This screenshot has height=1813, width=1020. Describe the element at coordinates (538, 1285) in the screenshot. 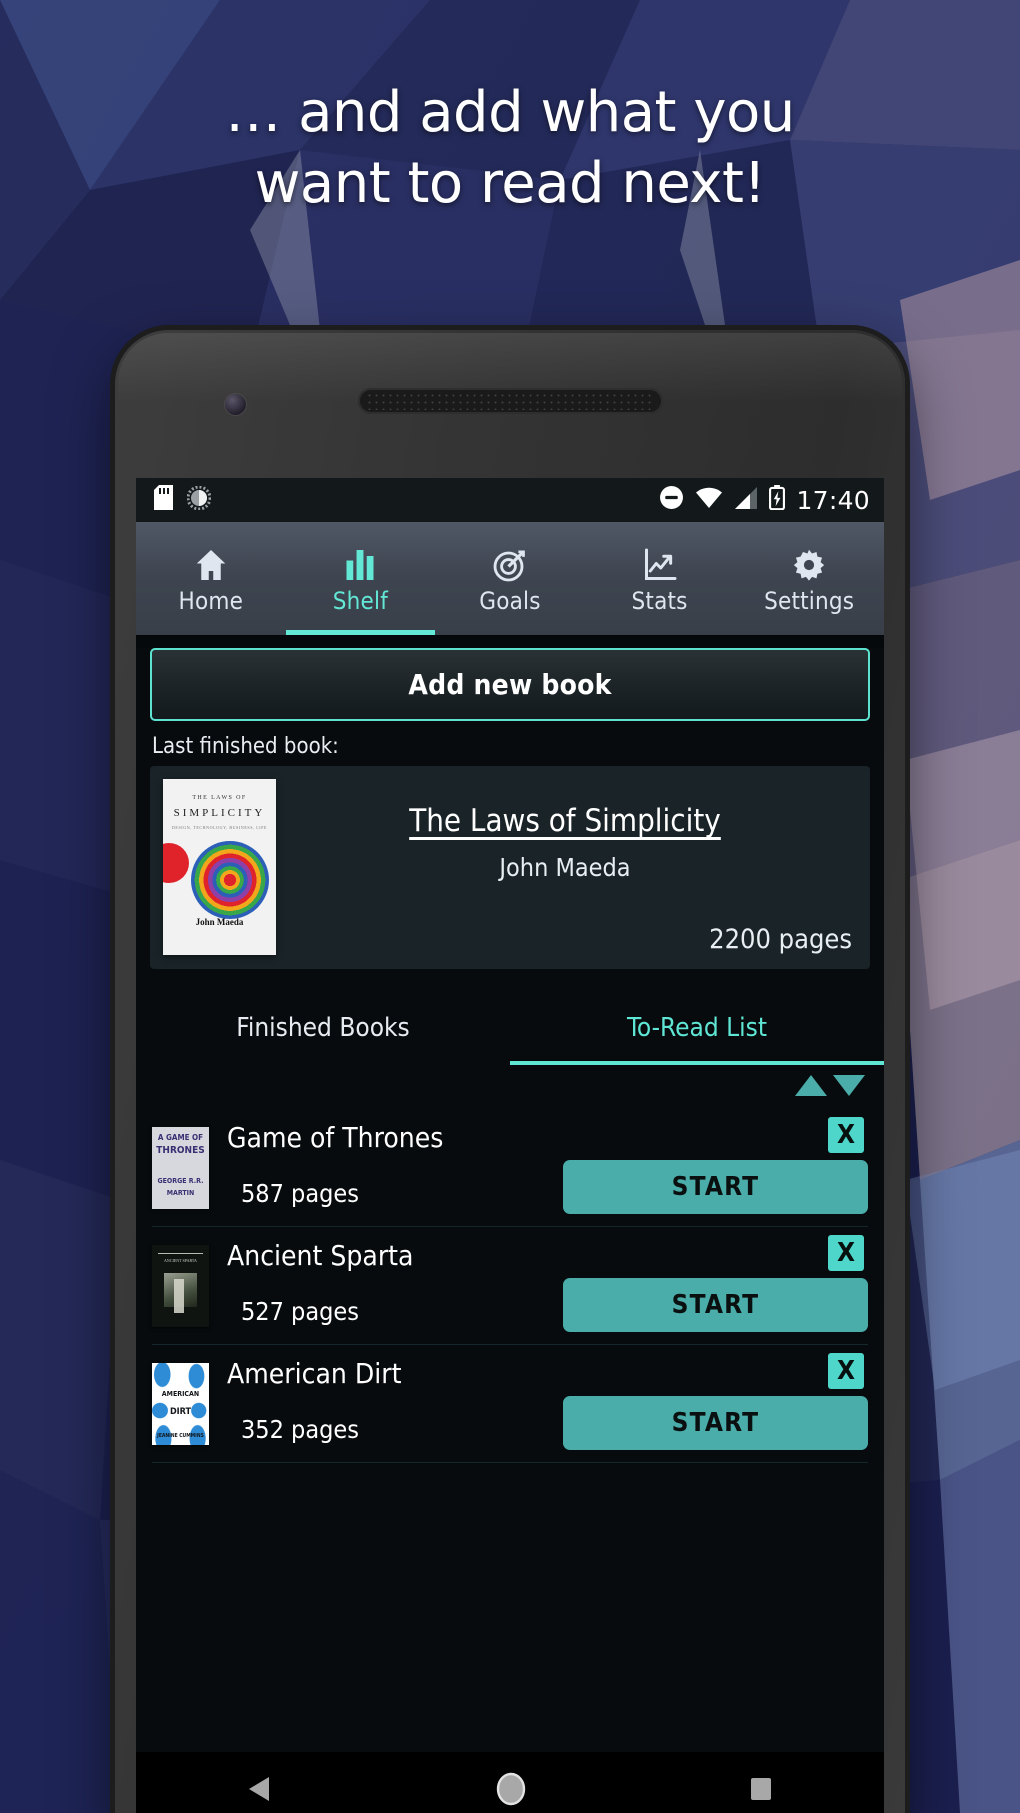

I see `book-info: Ancient Sparta 527 pages START X` at that location.